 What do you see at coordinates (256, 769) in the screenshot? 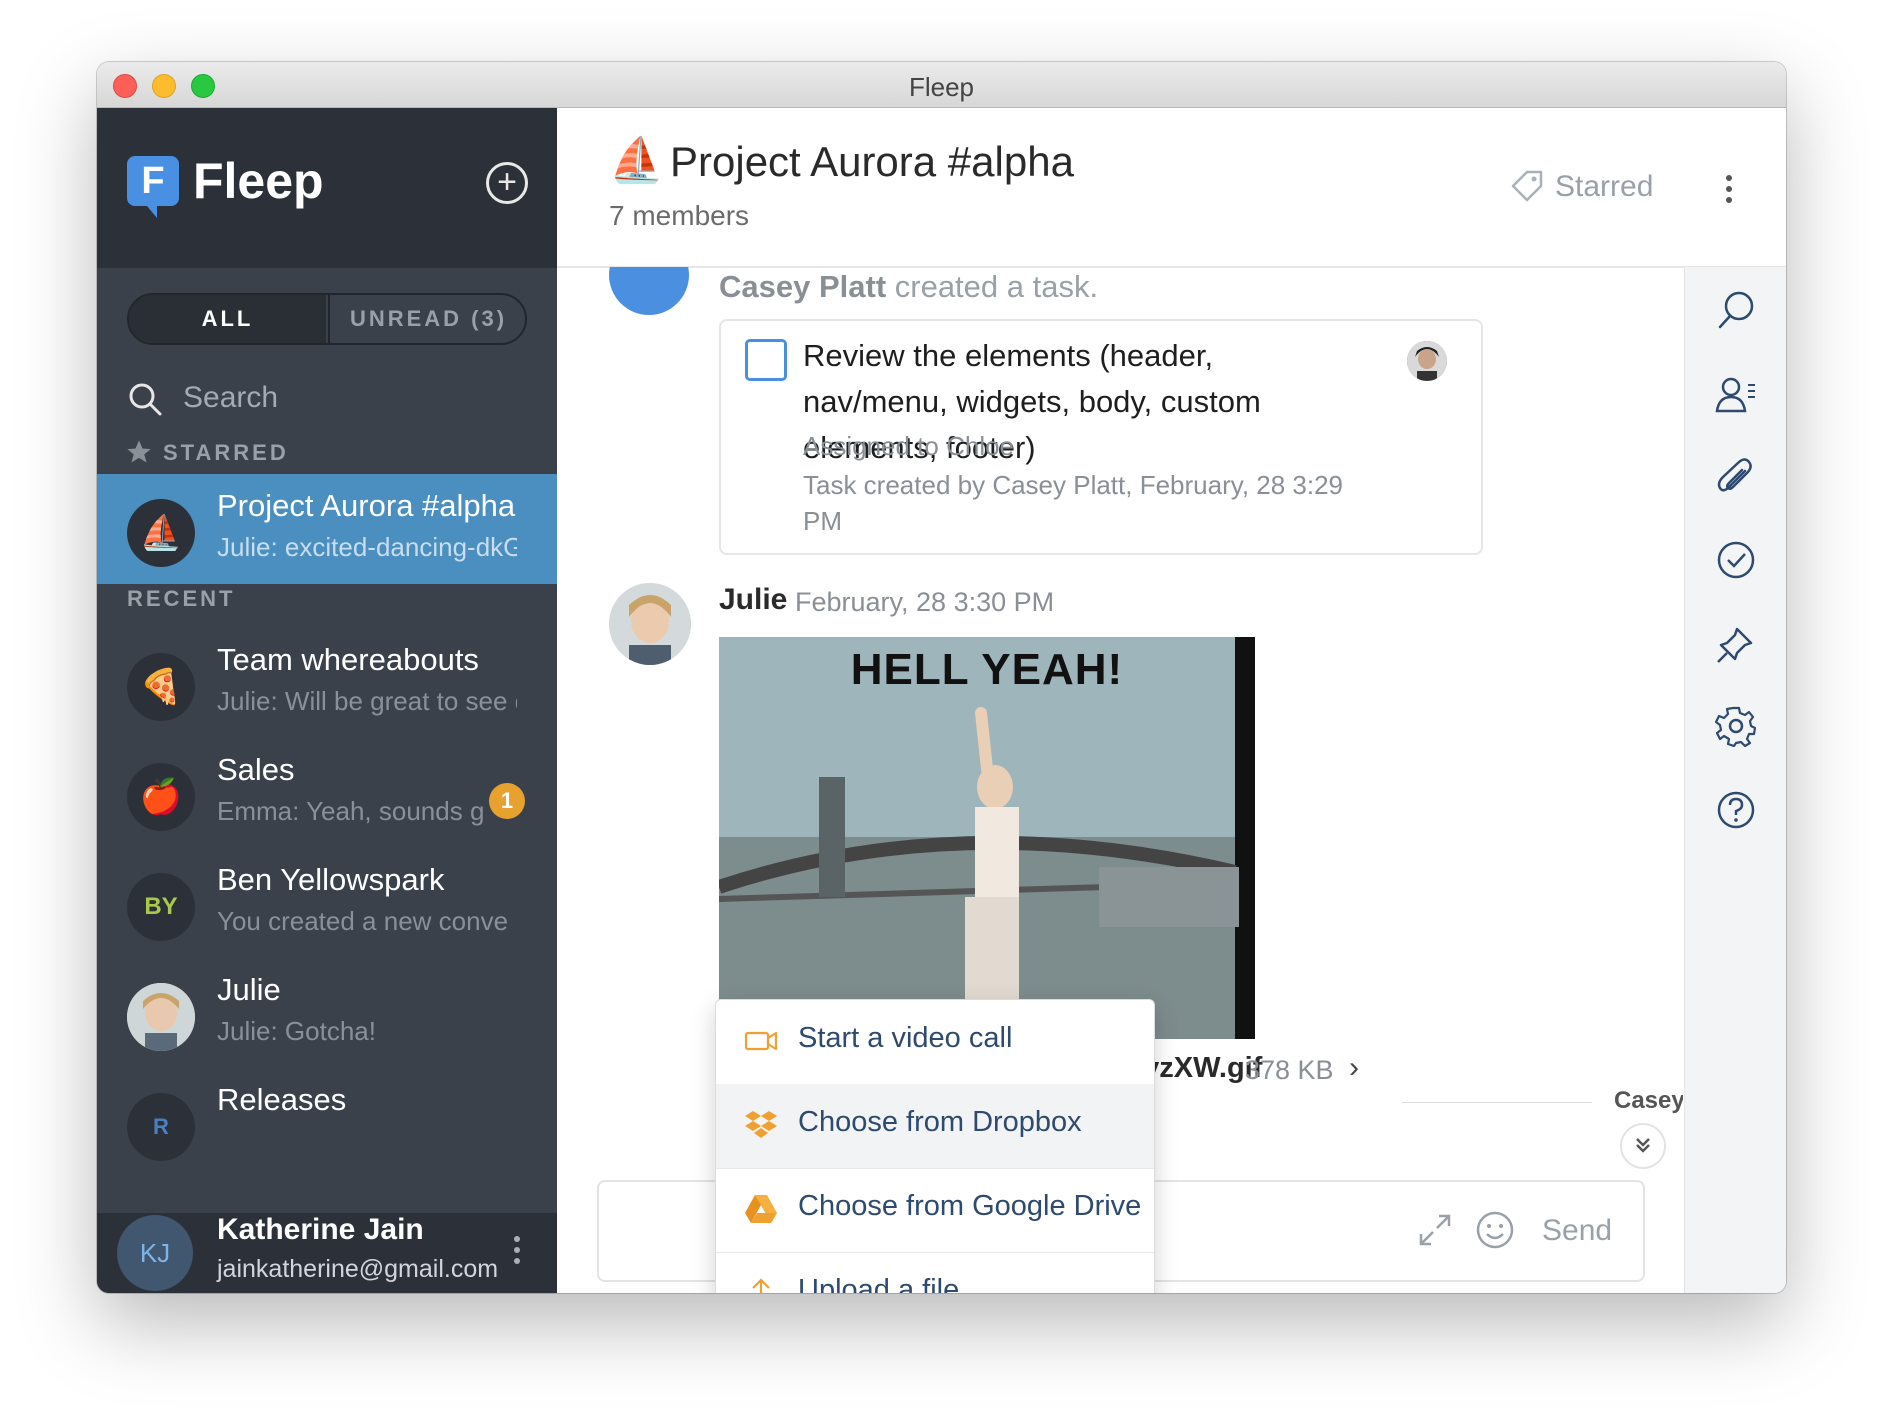
I see `conversation-title: Sales` at bounding box center [256, 769].